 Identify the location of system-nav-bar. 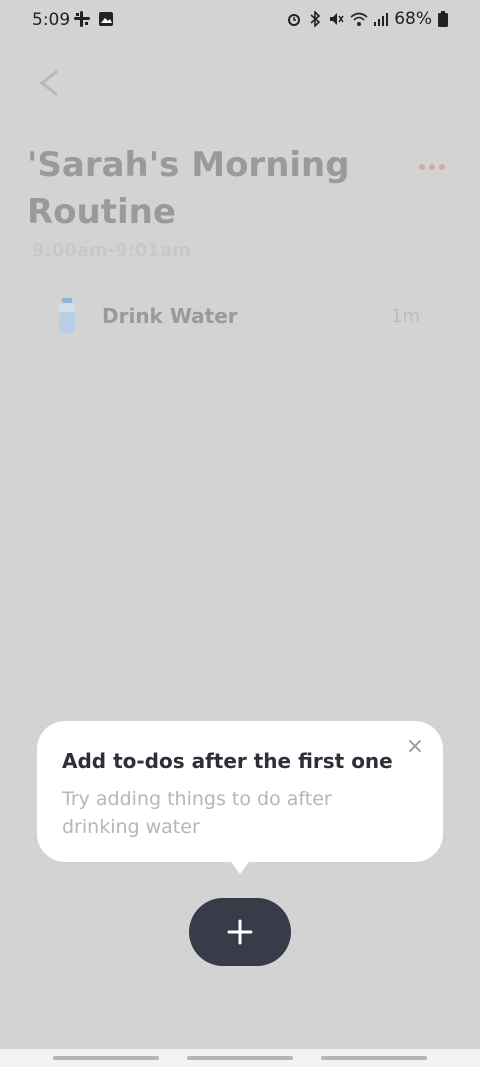
(240, 1058).